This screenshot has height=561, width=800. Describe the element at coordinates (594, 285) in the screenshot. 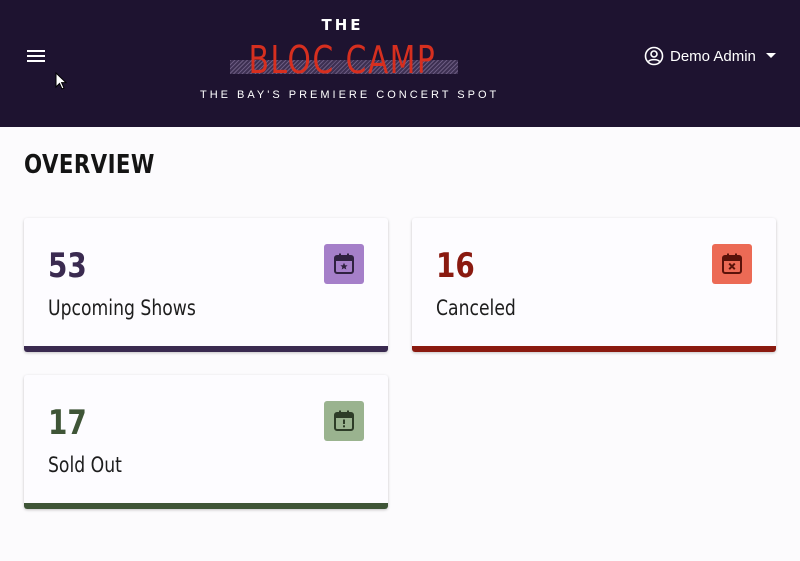

I see `stat-card-canceled: 16 Canceled` at that location.